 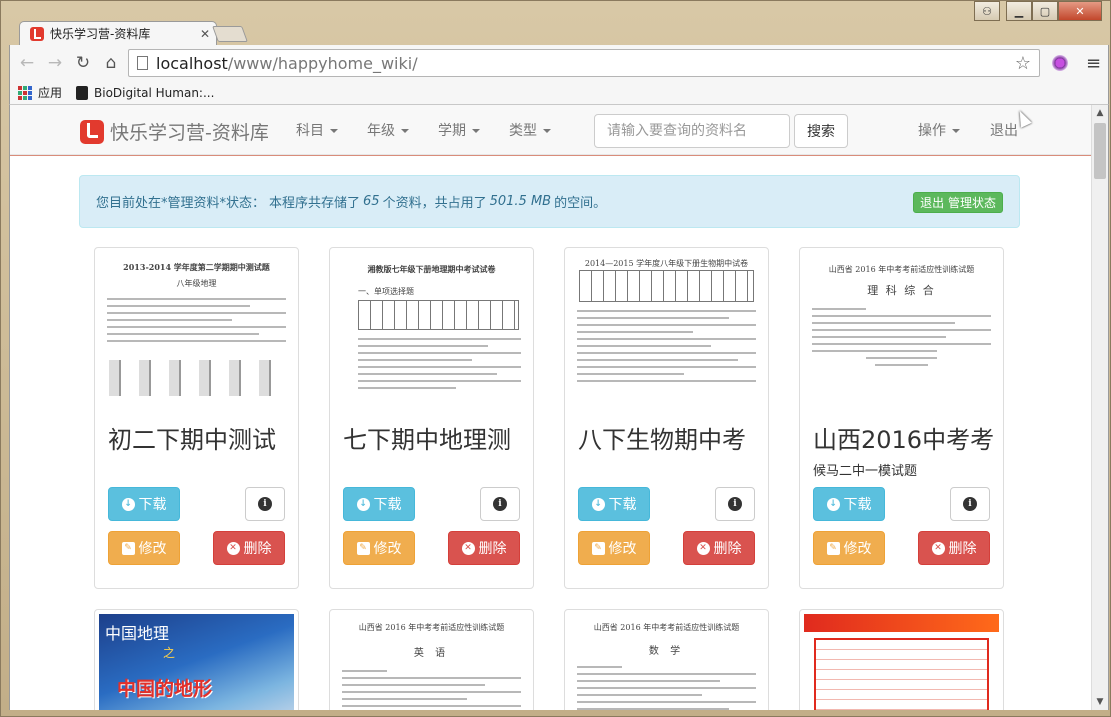 I want to click on resource-card: 山西省 2016 年中考考前适应性训练试题 数 学, so click(x=666, y=659).